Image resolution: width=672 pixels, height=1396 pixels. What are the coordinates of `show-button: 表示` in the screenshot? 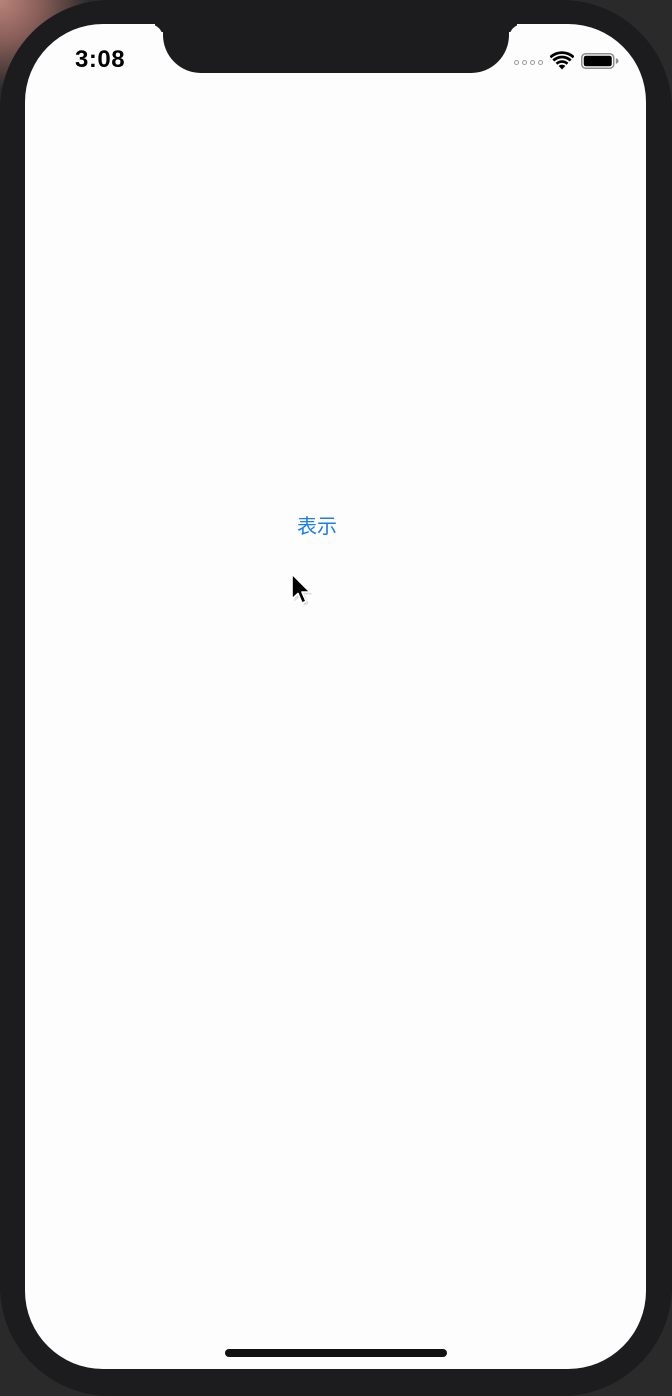 It's located at (317, 526).